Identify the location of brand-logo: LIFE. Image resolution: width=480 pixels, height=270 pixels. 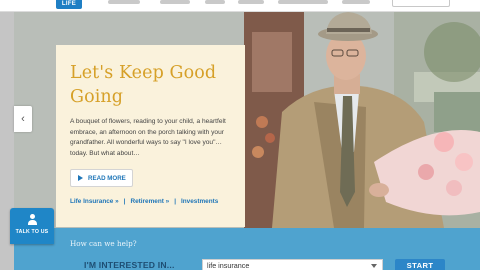
(69, 4).